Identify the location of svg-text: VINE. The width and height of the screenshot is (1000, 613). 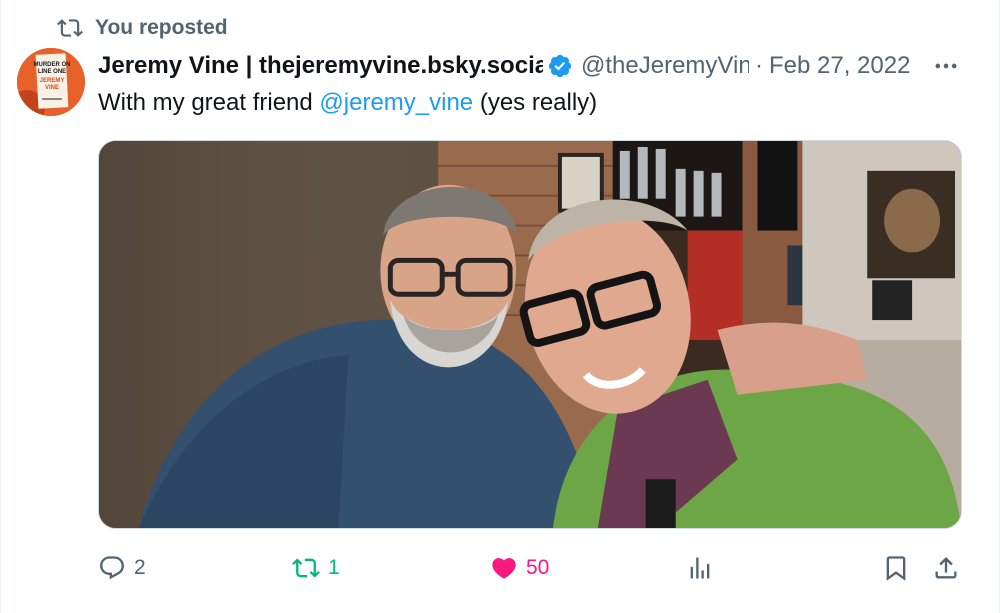
(52, 88).